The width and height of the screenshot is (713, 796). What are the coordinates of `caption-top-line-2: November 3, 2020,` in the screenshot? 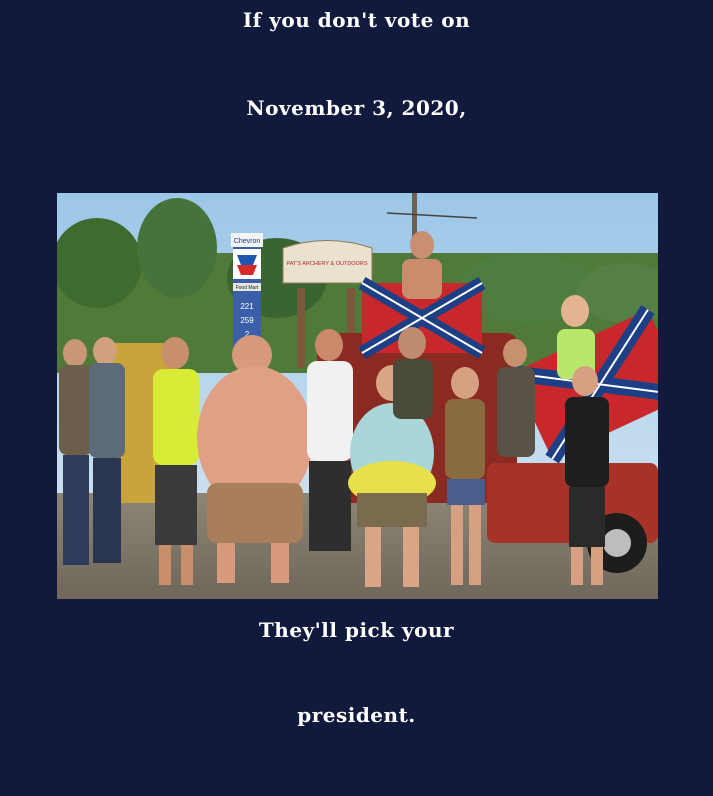 It's located at (356, 108).